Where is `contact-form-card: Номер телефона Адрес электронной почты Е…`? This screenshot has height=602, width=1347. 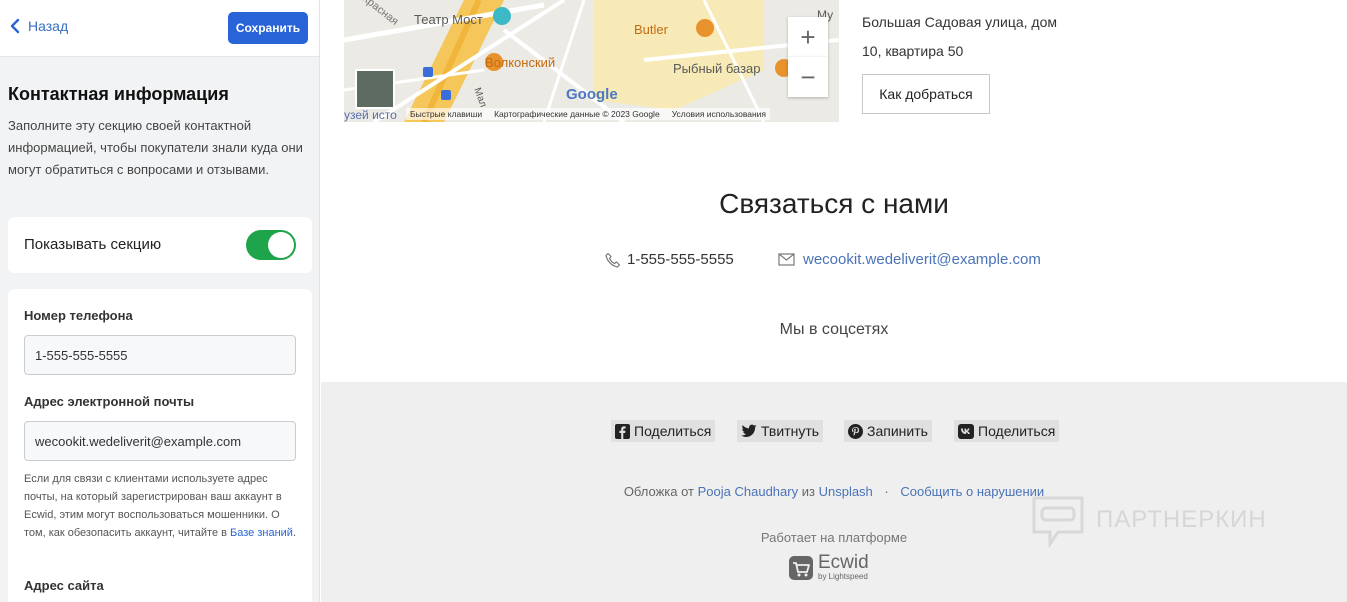
contact-form-card: Номер телефона Адрес электронной почты Е… is located at coordinates (160, 445).